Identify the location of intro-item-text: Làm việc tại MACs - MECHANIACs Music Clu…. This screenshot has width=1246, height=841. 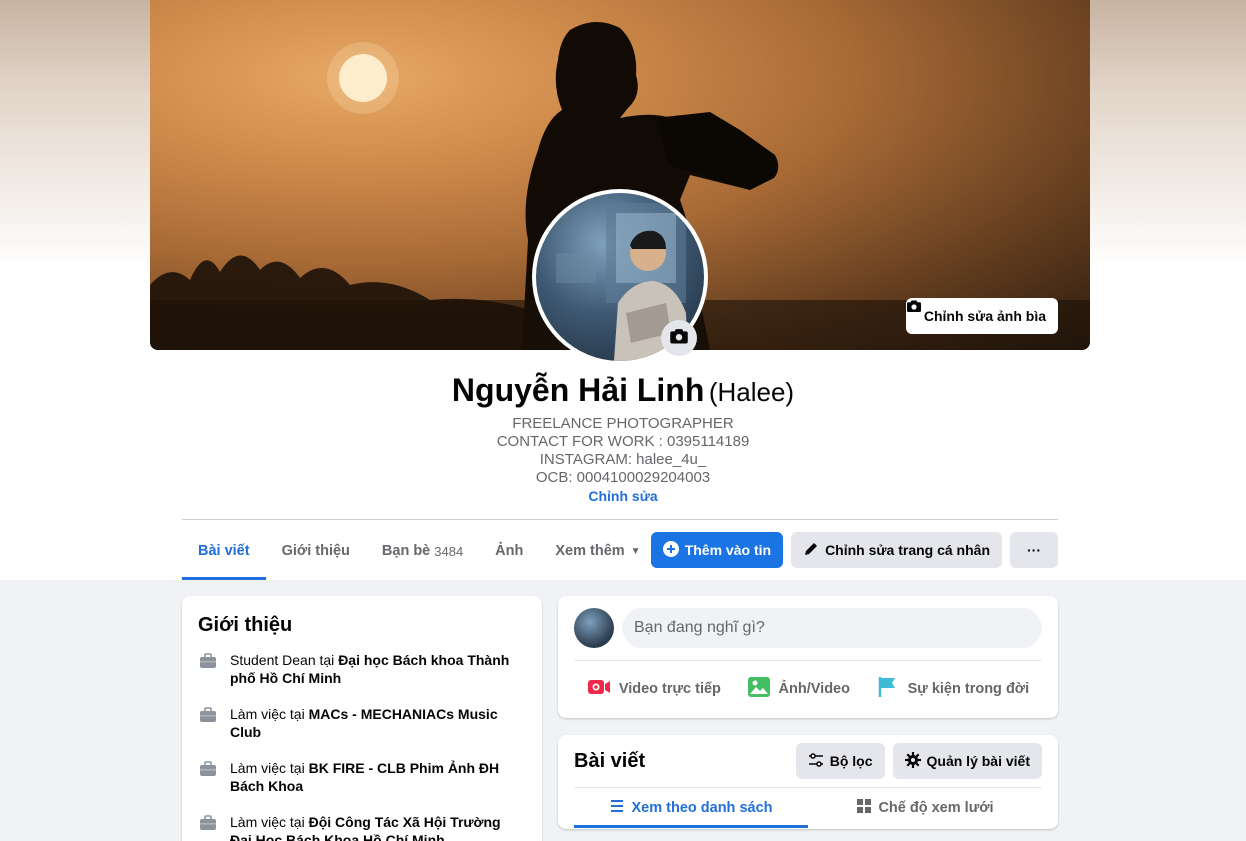
(378, 723).